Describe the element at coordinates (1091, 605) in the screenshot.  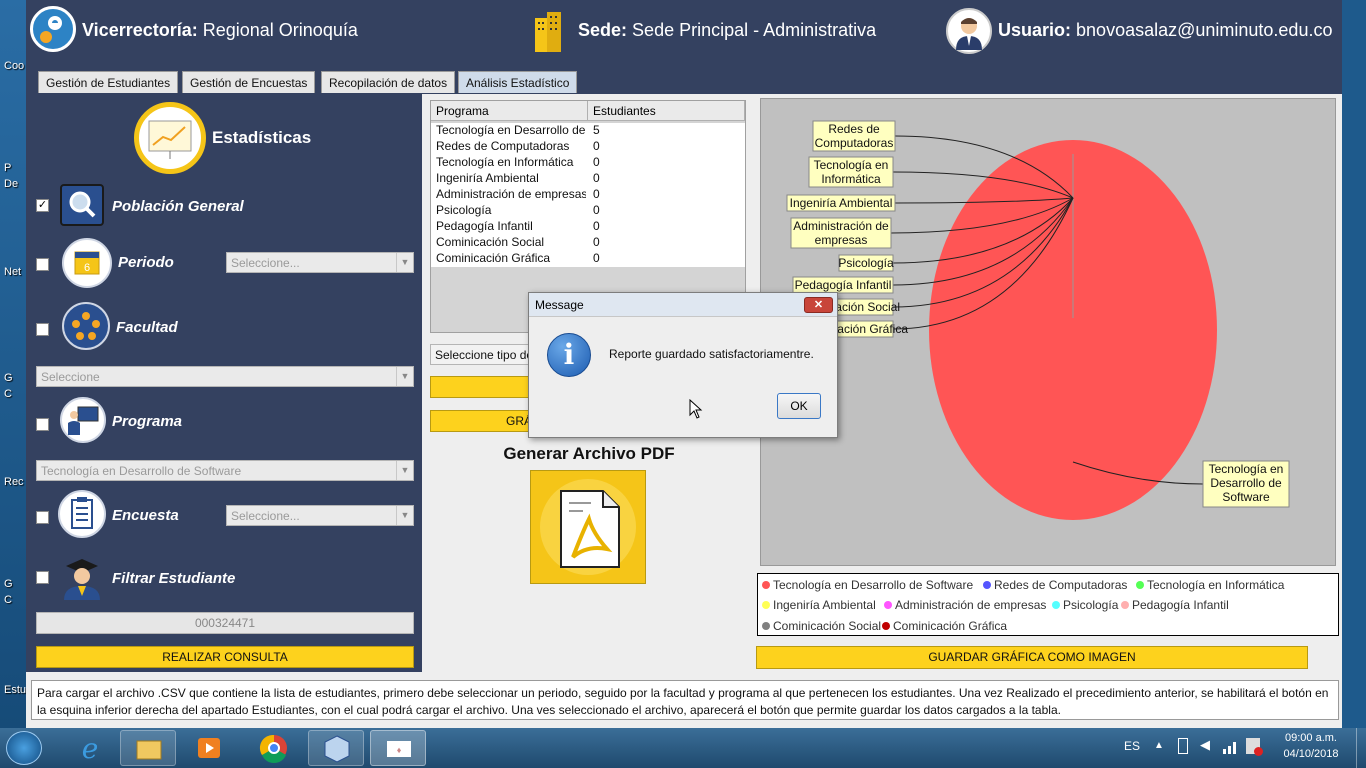
I see `legend-label: Psicología` at that location.